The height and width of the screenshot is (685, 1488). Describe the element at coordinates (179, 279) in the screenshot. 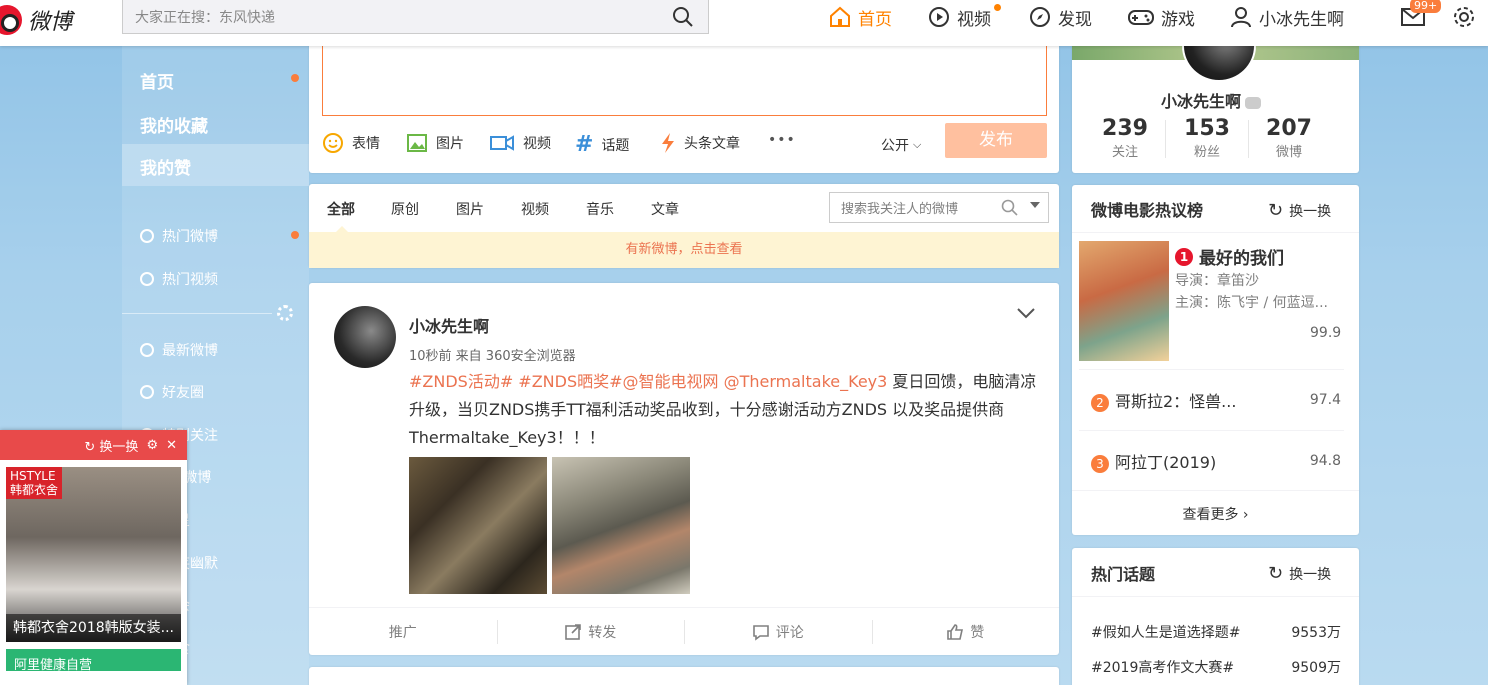

I see `left-nav-hot-video: 热门视频` at that location.